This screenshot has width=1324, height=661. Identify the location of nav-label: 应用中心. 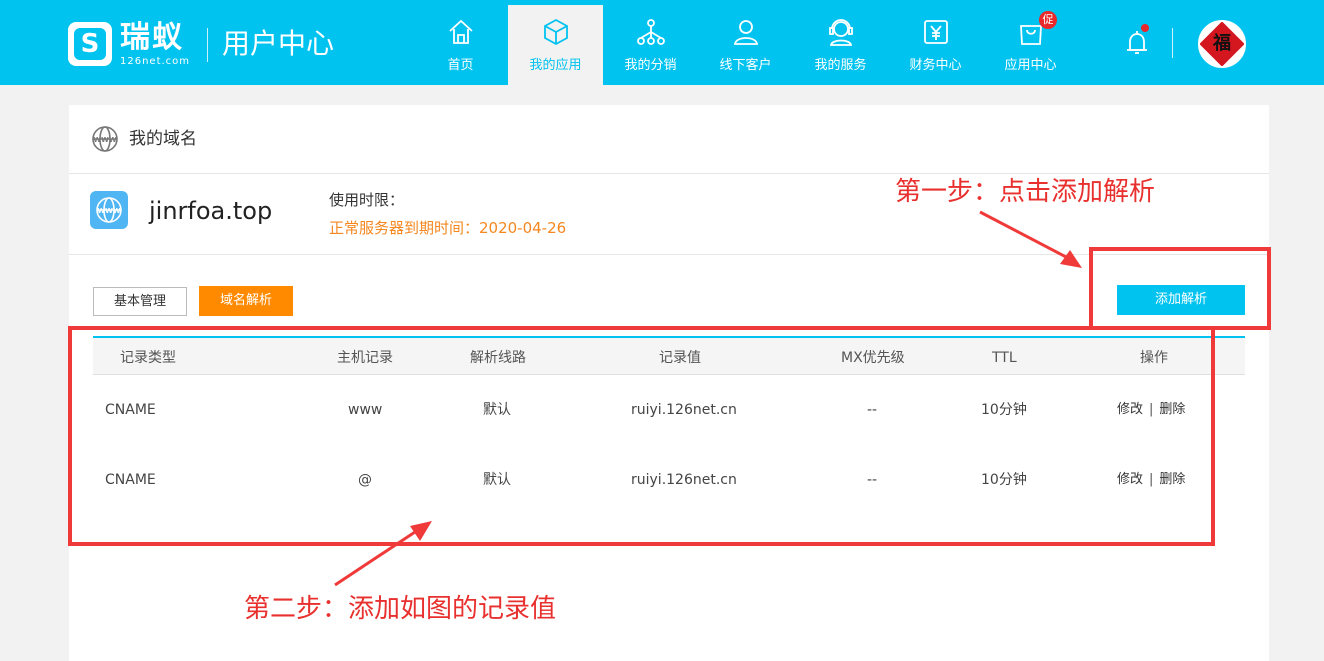
(1030, 65).